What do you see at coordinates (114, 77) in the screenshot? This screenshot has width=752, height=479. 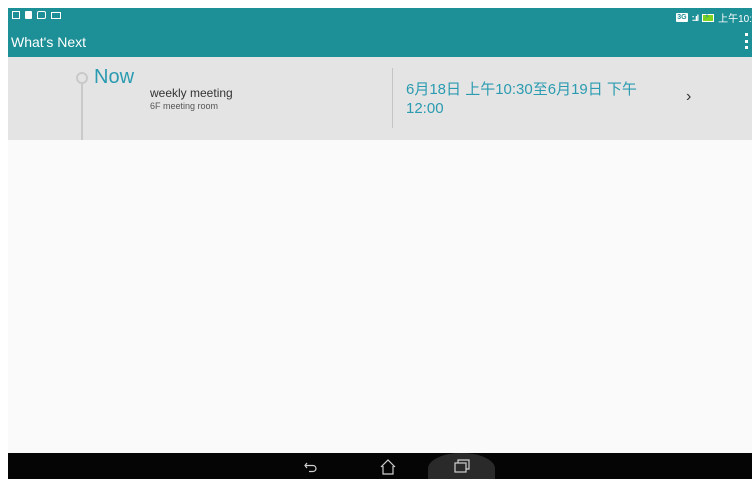 I see `now-label: Now` at bounding box center [114, 77].